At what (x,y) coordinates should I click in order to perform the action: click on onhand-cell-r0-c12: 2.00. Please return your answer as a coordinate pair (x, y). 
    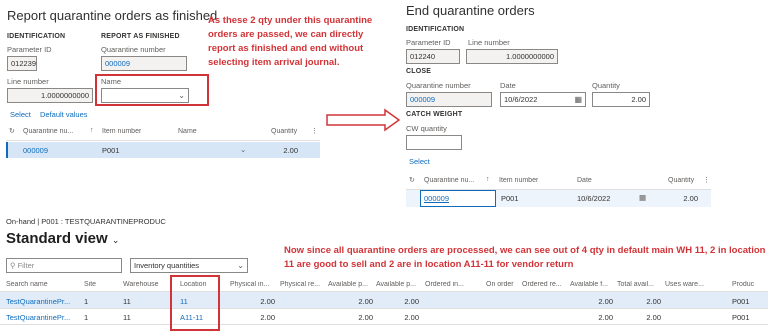
    Looking at the image, I should click on (653, 301).